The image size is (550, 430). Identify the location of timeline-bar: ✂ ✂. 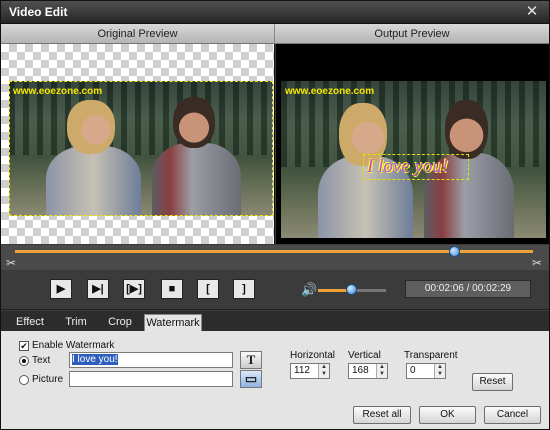
(275, 257).